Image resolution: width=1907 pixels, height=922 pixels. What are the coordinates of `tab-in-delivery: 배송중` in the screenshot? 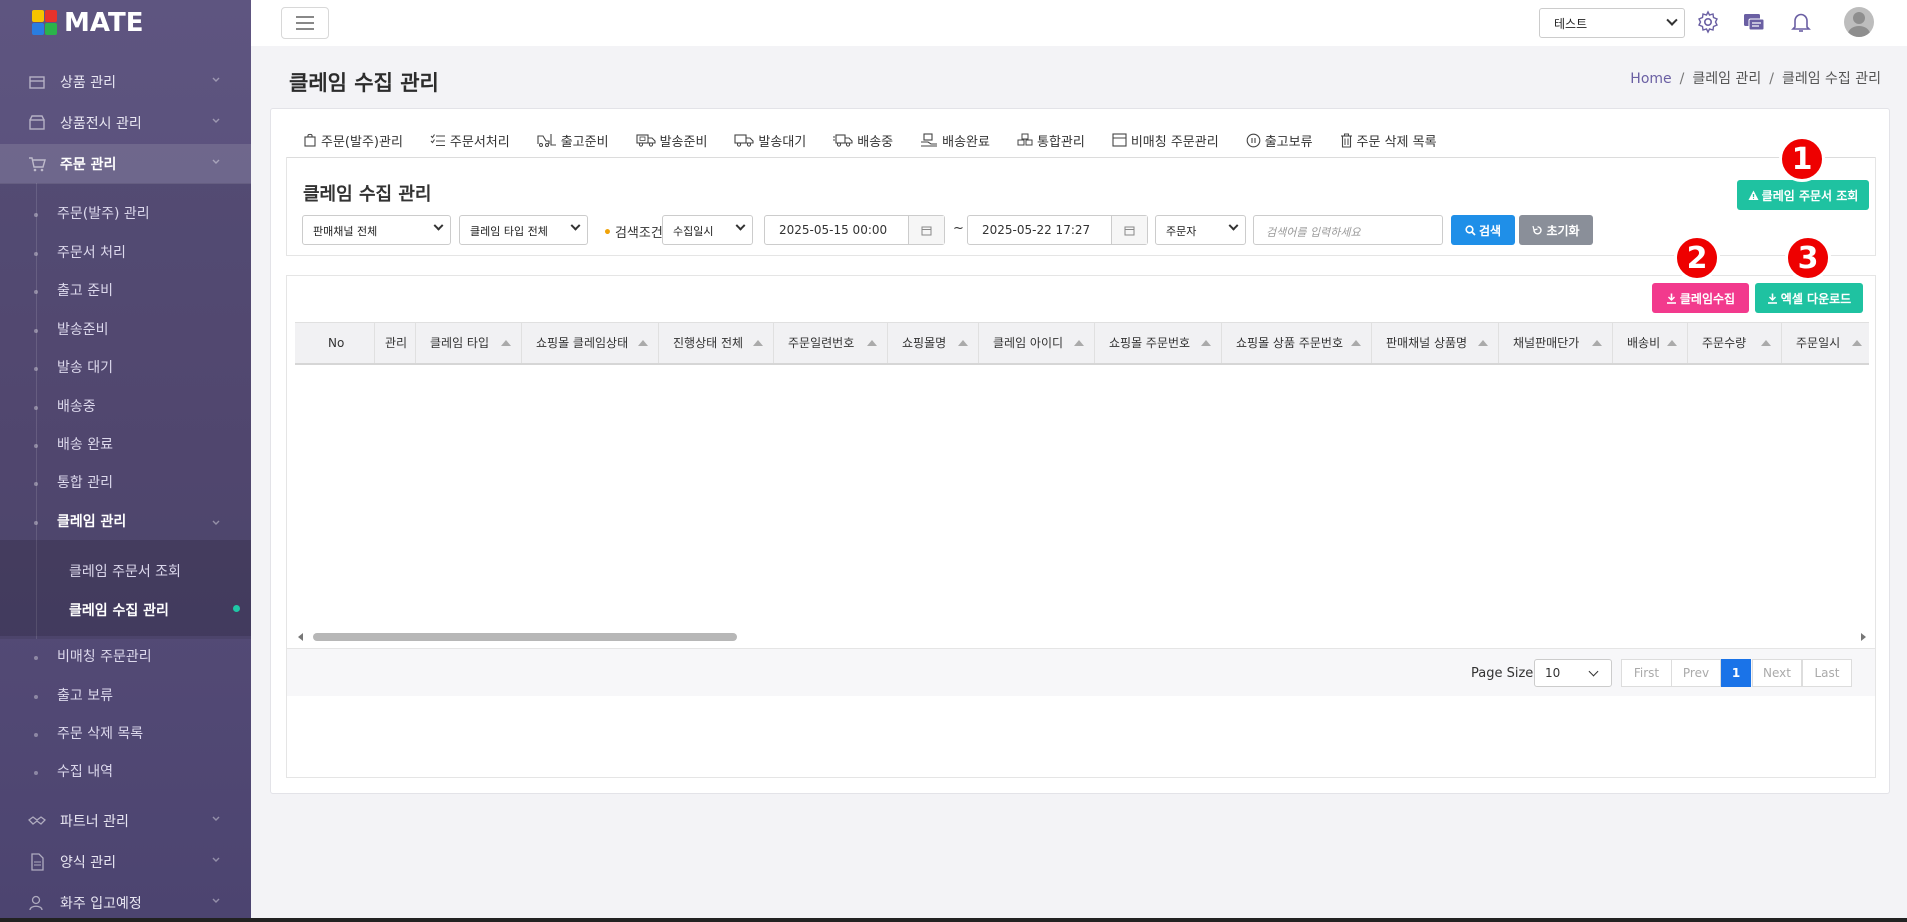 It's located at (863, 140).